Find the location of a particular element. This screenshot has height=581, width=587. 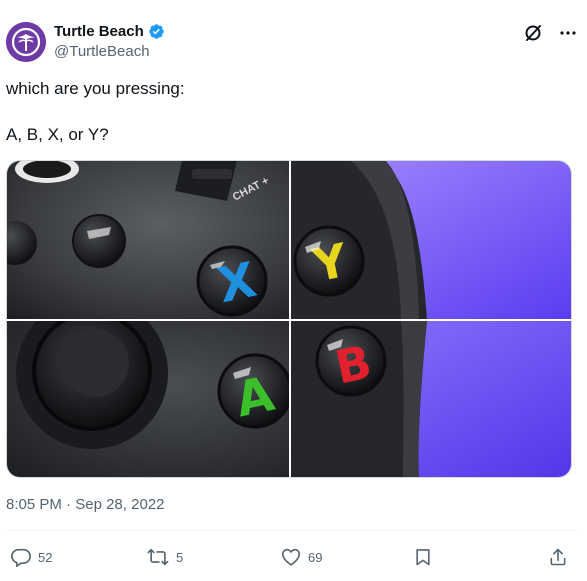

media-tile-b: B is located at coordinates (431, 399).